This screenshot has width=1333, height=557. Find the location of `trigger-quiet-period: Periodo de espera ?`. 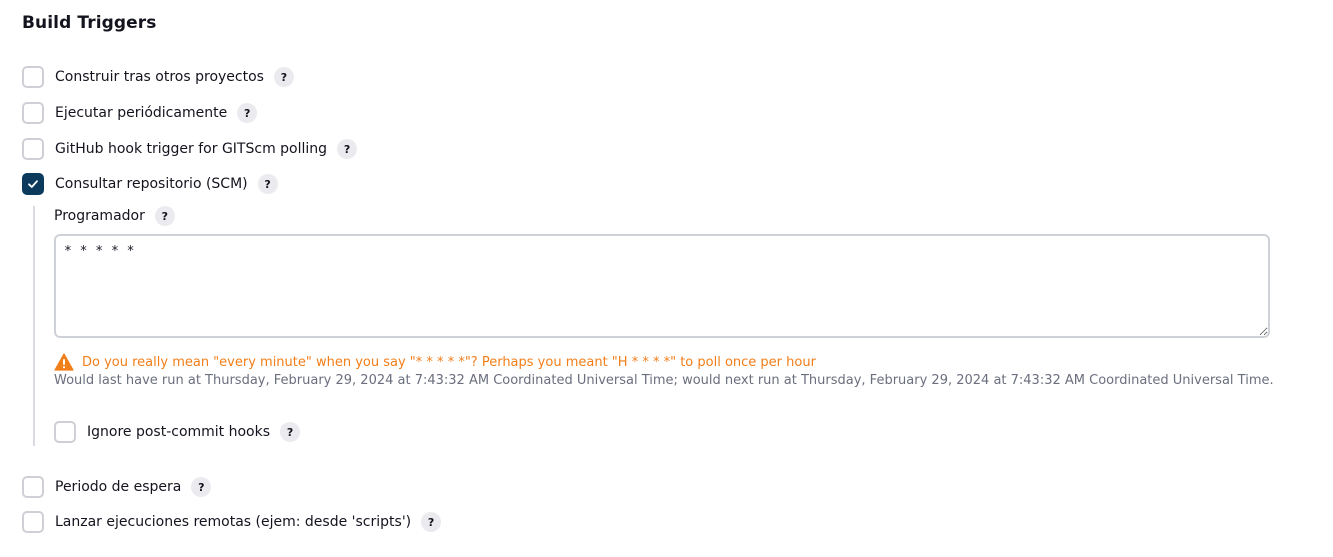

trigger-quiet-period: Periodo de espera ? is located at coordinates (117, 487).